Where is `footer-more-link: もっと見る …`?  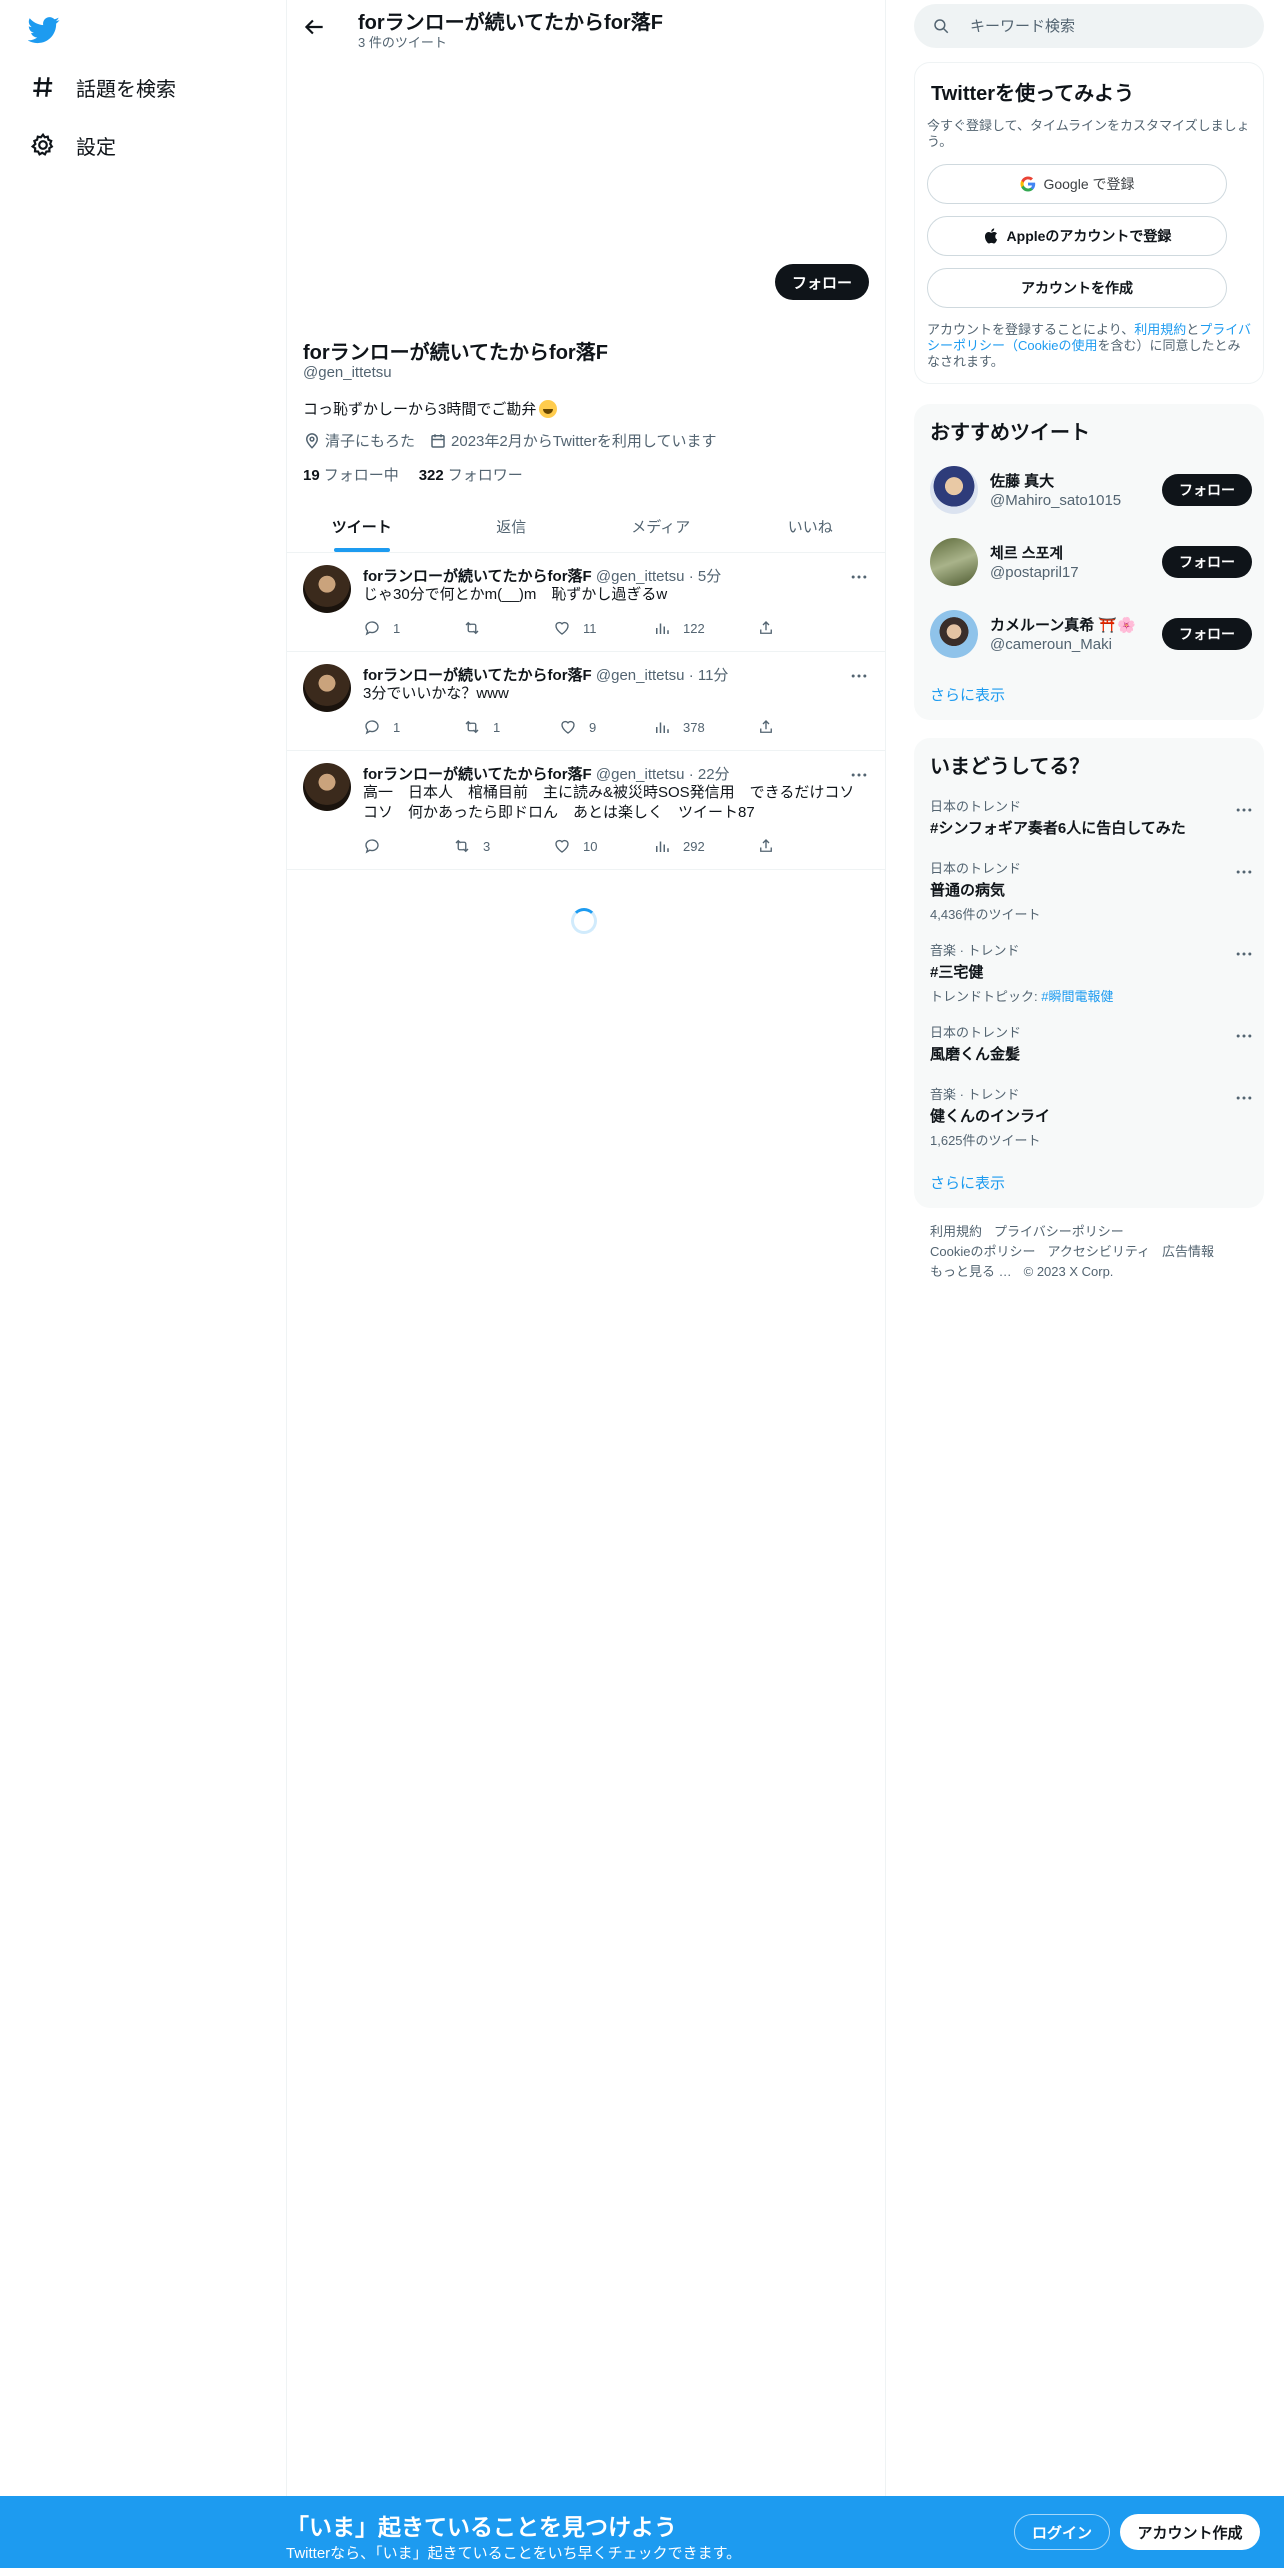 footer-more-link: もっと見る … is located at coordinates (971, 1271).